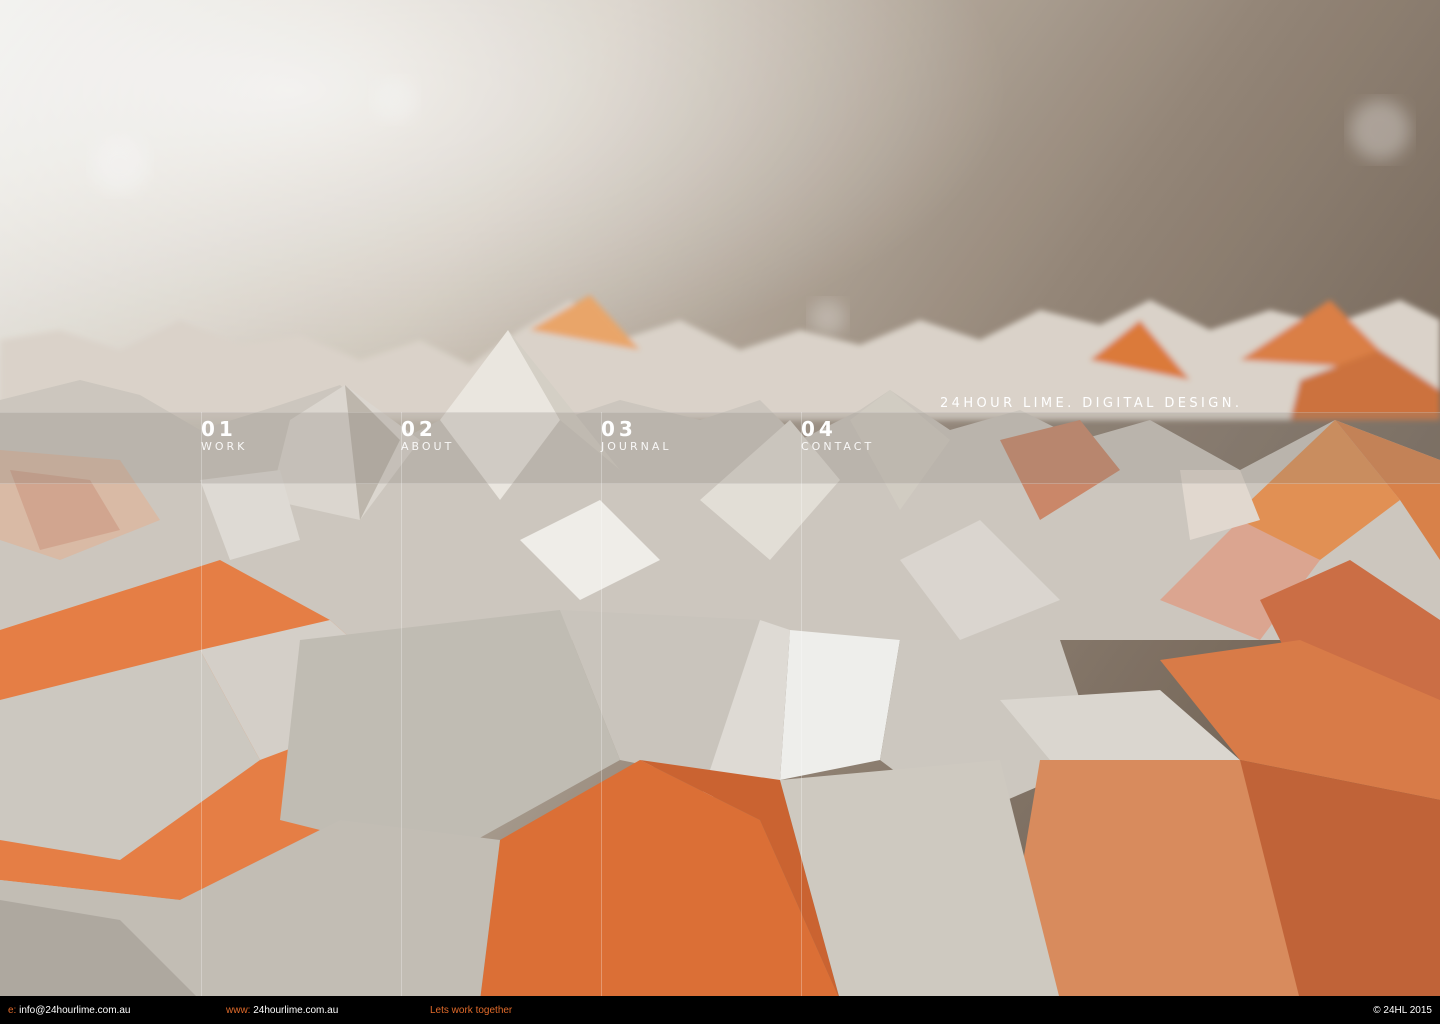 The width and height of the screenshot is (1440, 1024). I want to click on footer-website: www: 24hourlime.com.au, so click(282, 1010).